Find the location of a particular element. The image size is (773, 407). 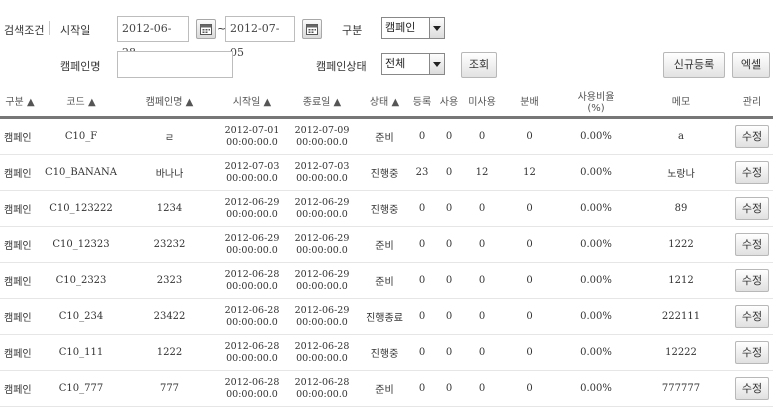

title-divider is located at coordinates (49, 28).